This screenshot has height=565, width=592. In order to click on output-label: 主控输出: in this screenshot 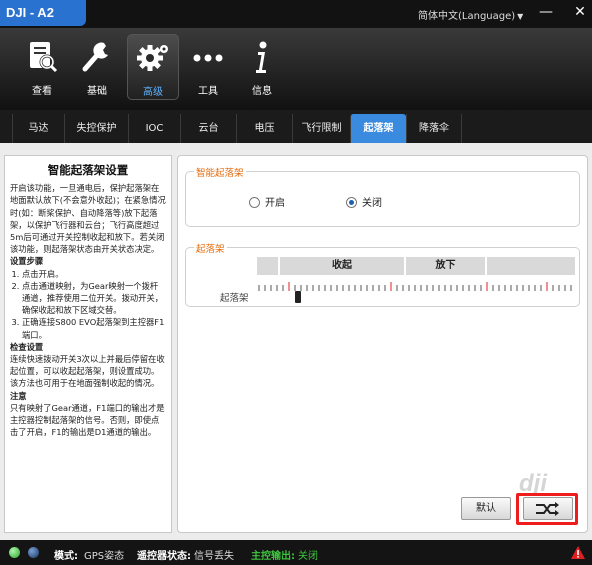, I will do `click(273, 556)`.